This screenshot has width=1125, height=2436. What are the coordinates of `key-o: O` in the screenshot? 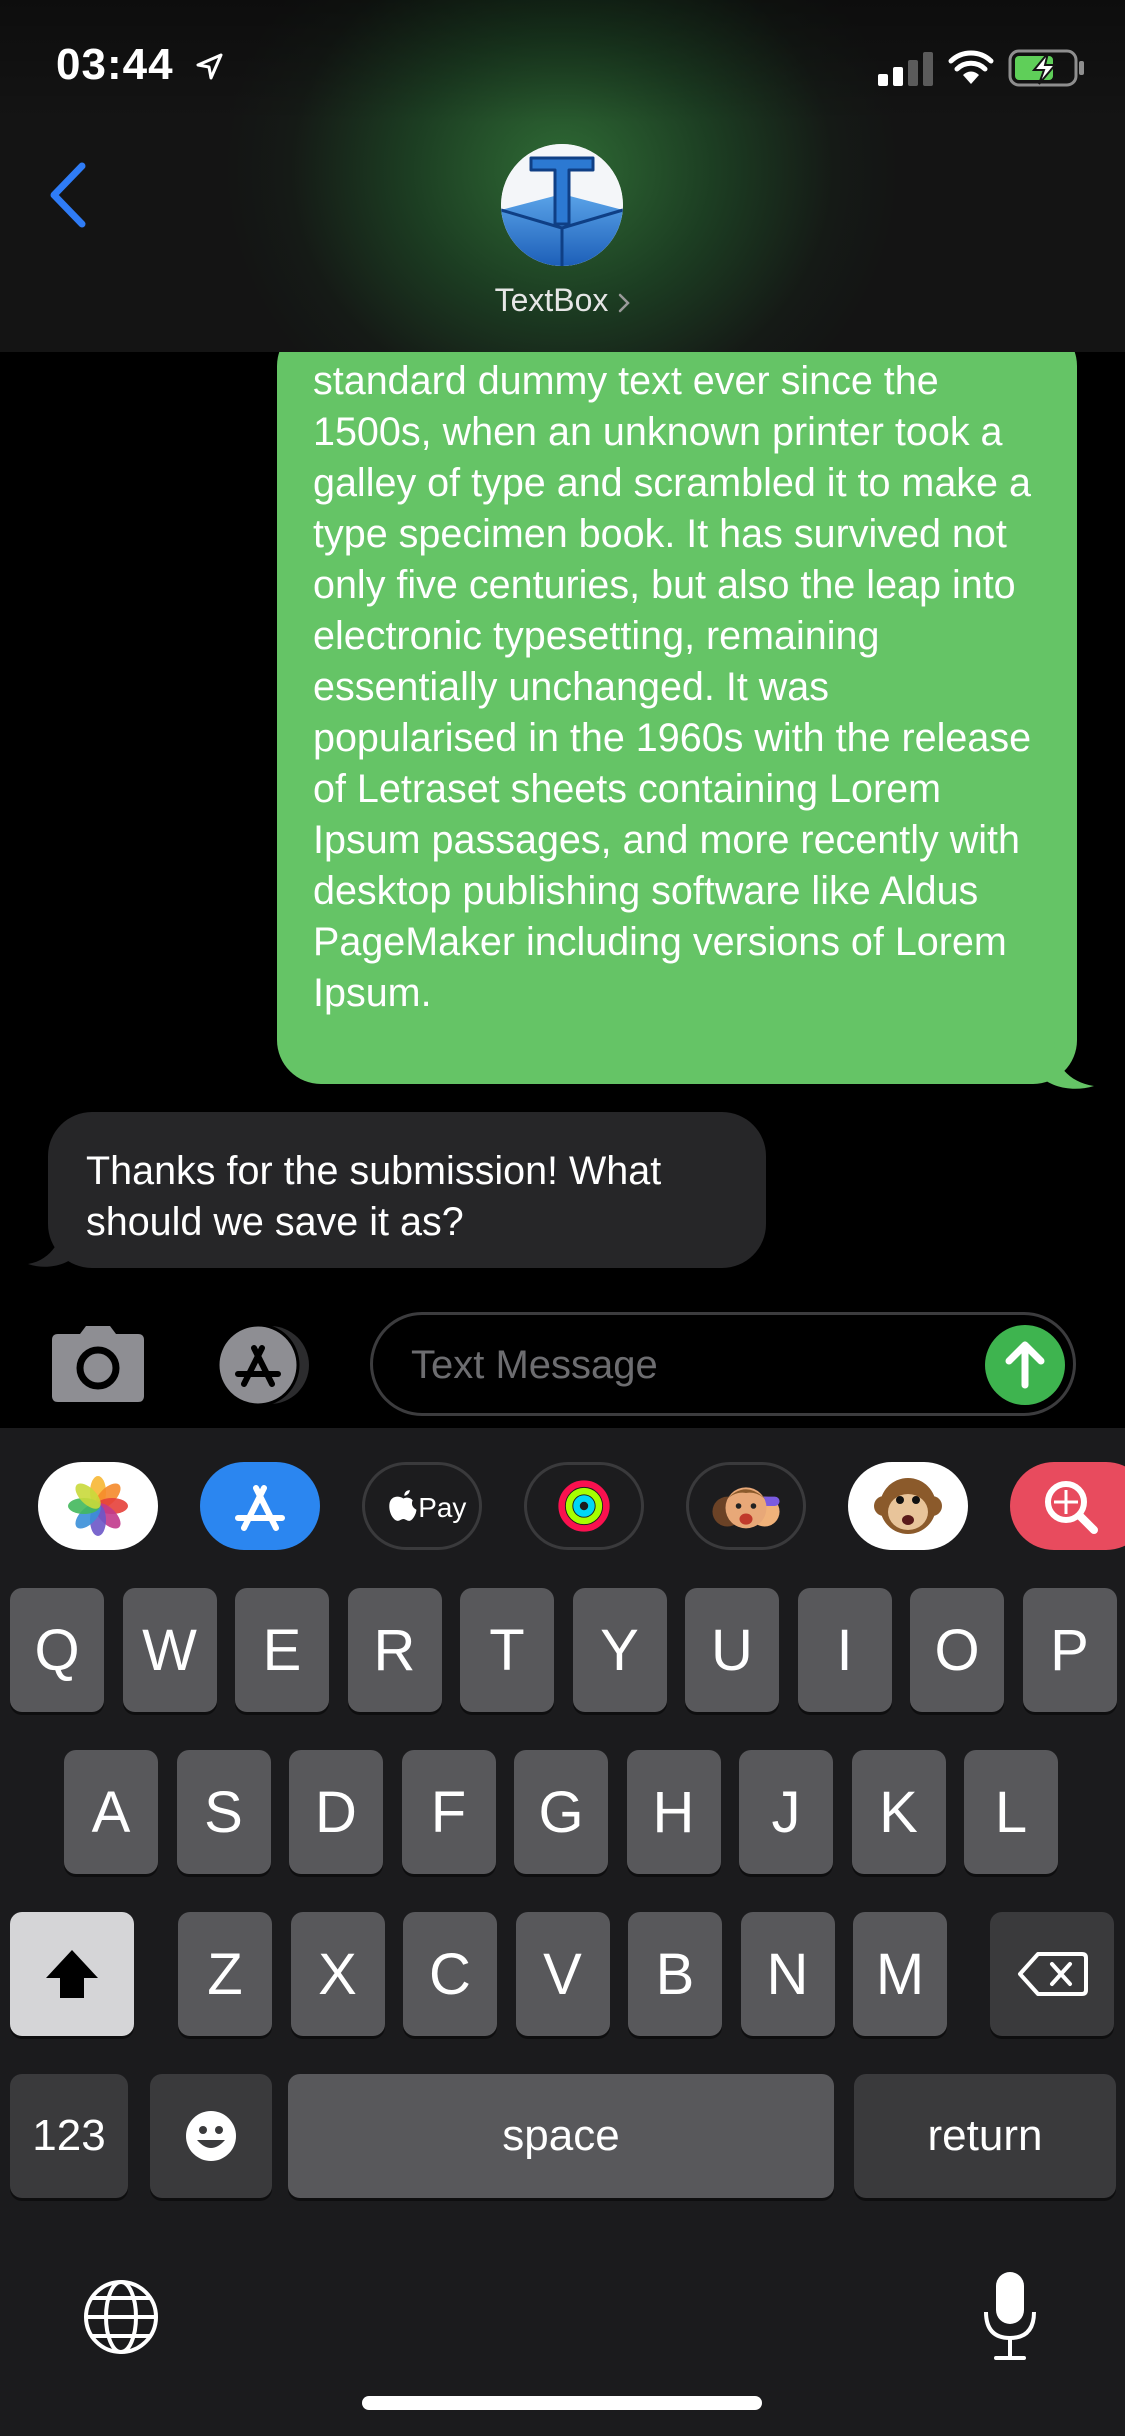 It's located at (957, 1650).